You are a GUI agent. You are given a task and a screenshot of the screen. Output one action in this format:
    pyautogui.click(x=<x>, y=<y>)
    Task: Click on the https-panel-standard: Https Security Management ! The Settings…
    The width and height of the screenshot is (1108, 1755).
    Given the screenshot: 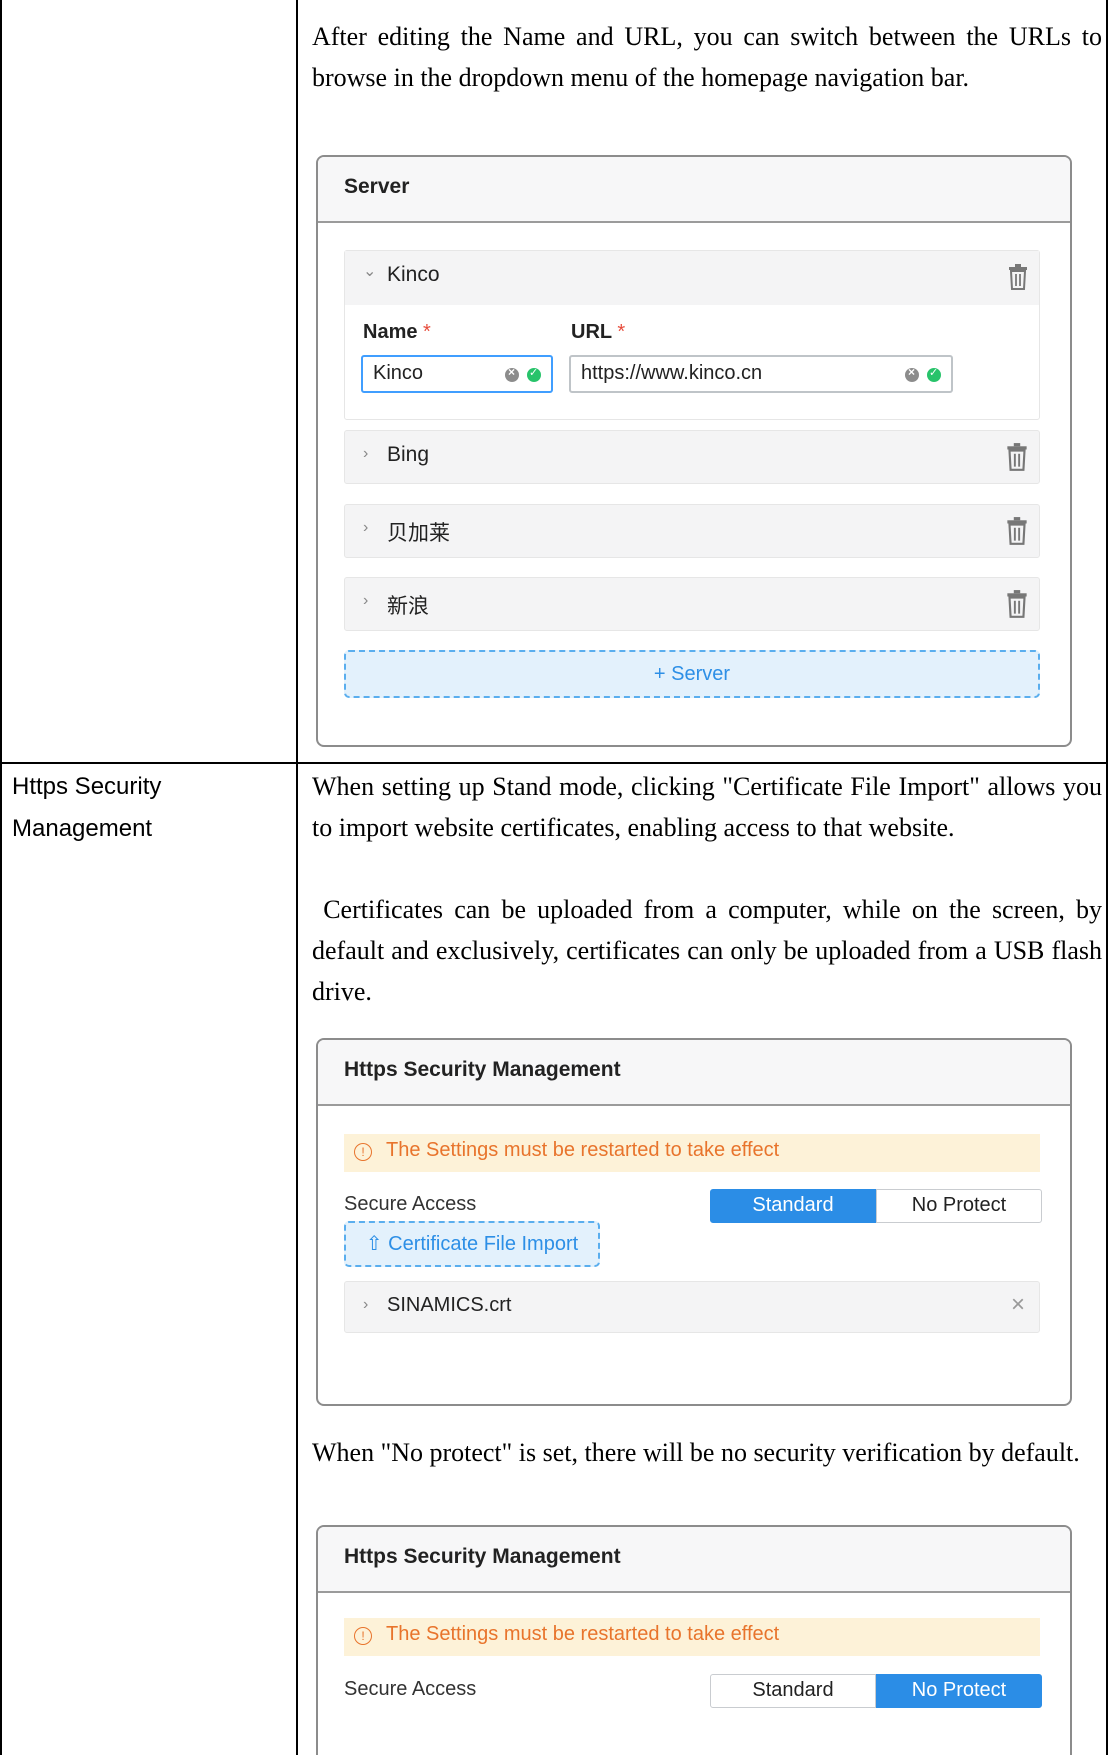 What is the action you would take?
    pyautogui.click(x=694, y=1222)
    